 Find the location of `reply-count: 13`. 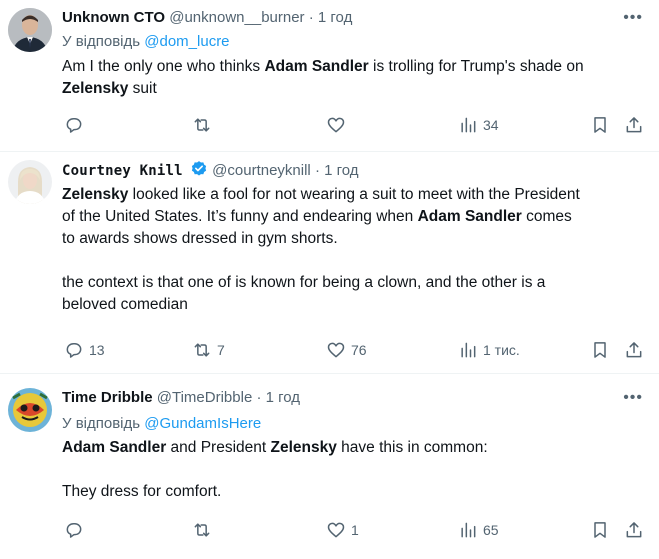

reply-count: 13 is located at coordinates (97, 350).